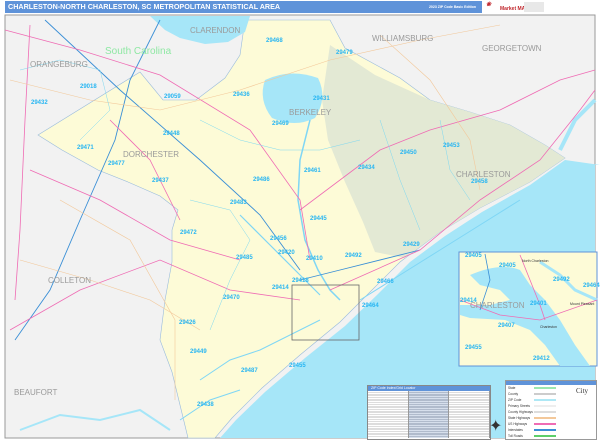 The height and width of the screenshot is (440, 600). I want to click on legend-item-zip: ZIP Code, so click(515, 400).